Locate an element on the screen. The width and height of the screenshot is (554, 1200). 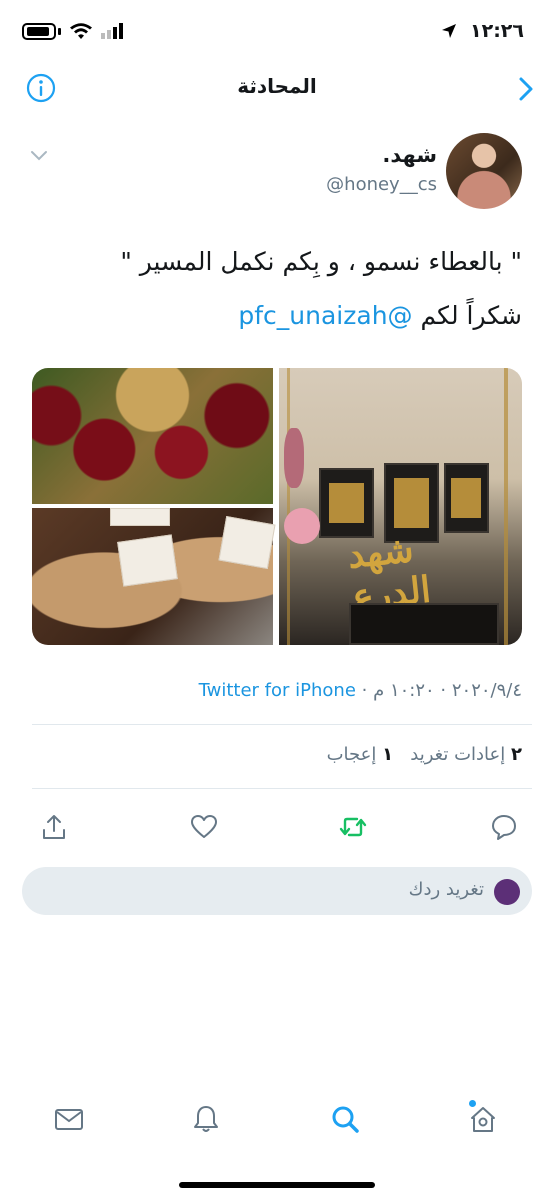
tweet-source-link: Twitter for iPhone is located at coordinates (277, 690).